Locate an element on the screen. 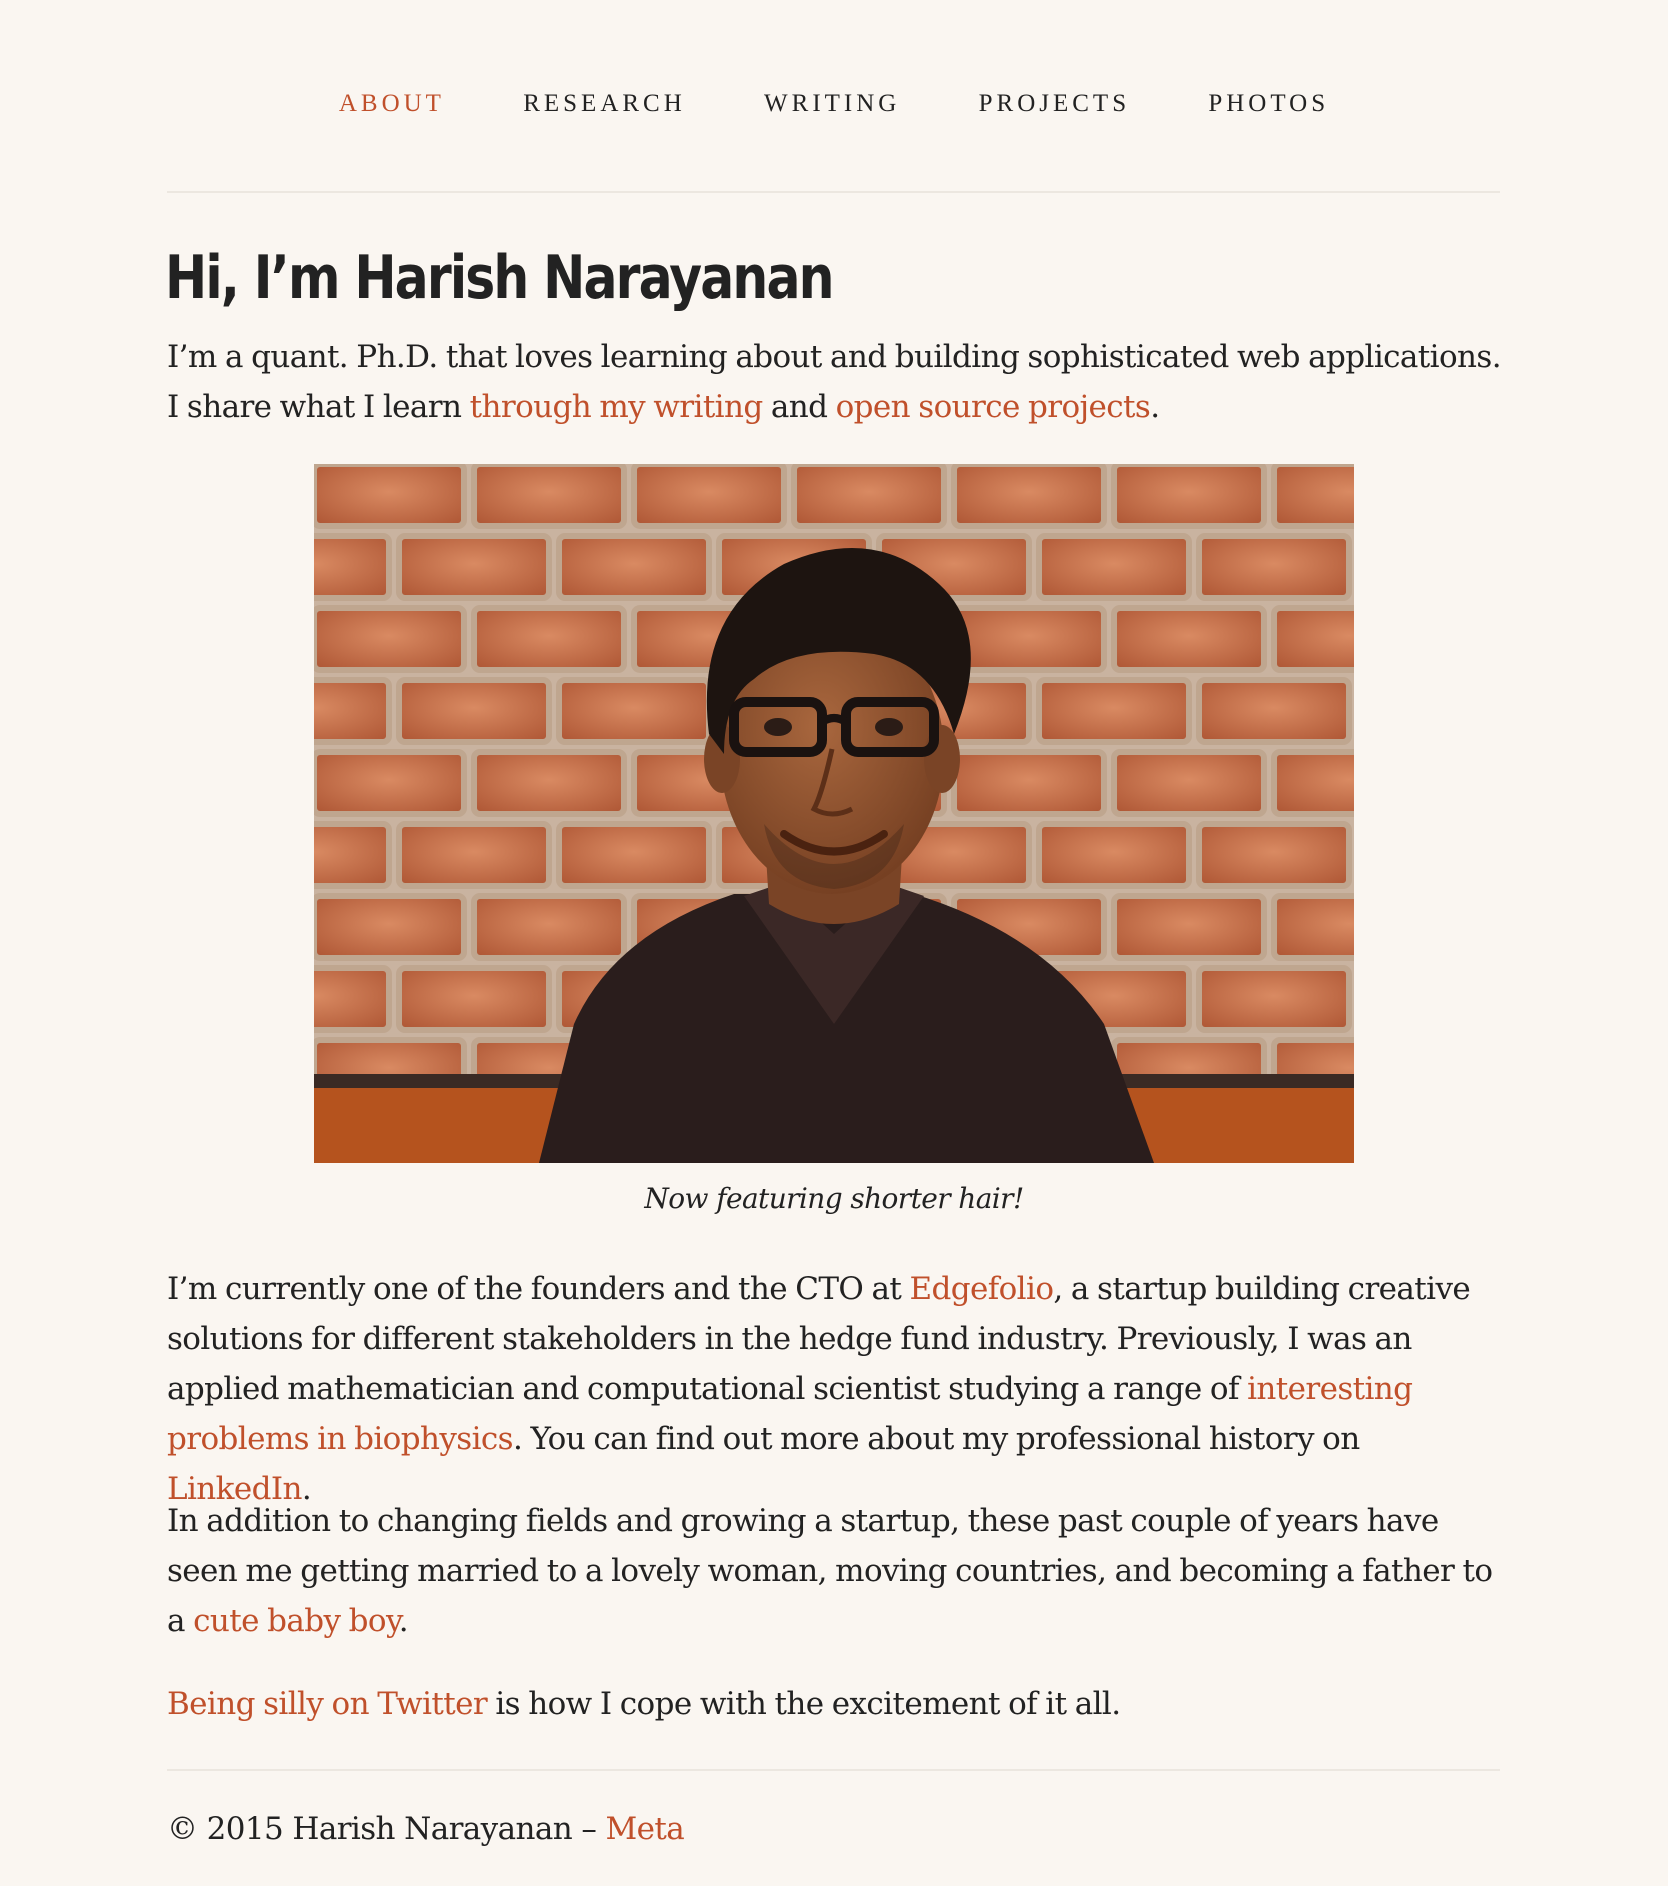  photo-caption: Now featuring shorter hair! is located at coordinates (834, 1198).